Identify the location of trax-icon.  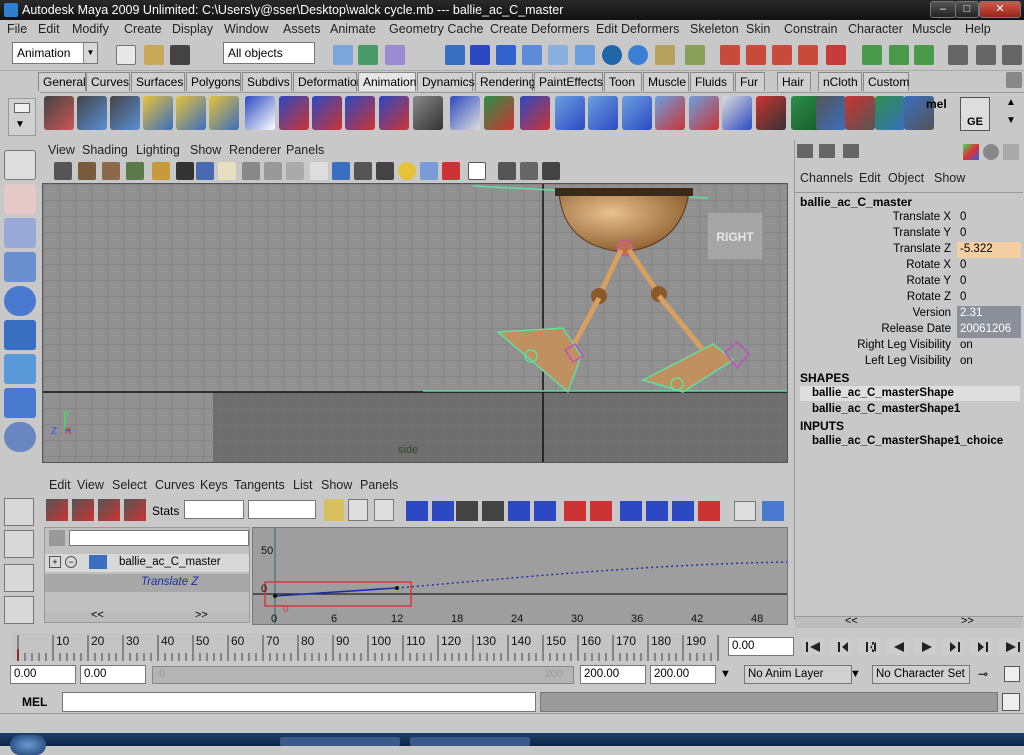
(890, 113).